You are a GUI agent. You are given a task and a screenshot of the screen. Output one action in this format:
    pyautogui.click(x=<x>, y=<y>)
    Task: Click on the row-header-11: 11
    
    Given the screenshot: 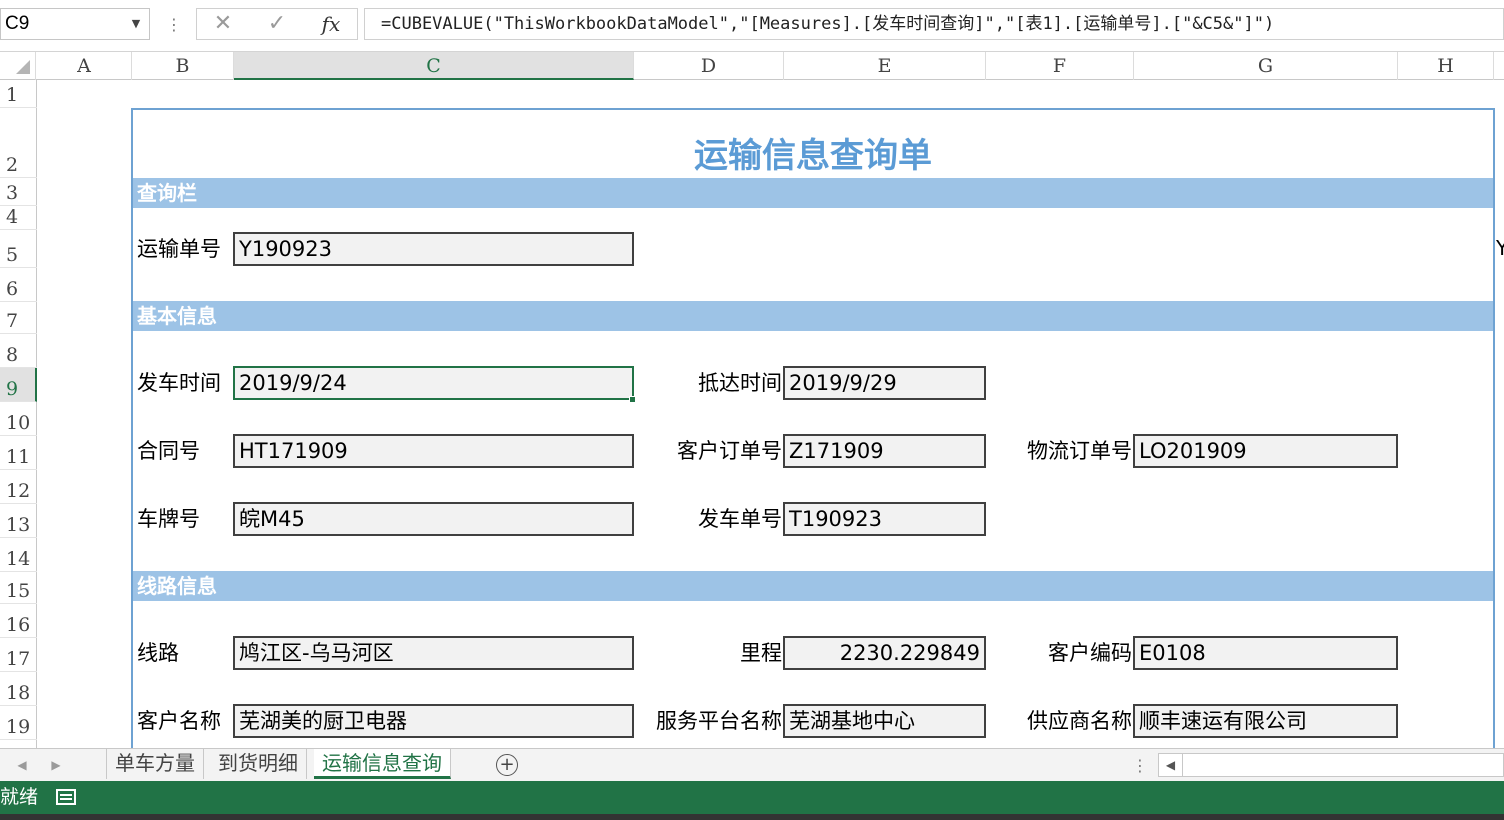 What is the action you would take?
    pyautogui.click(x=18, y=453)
    